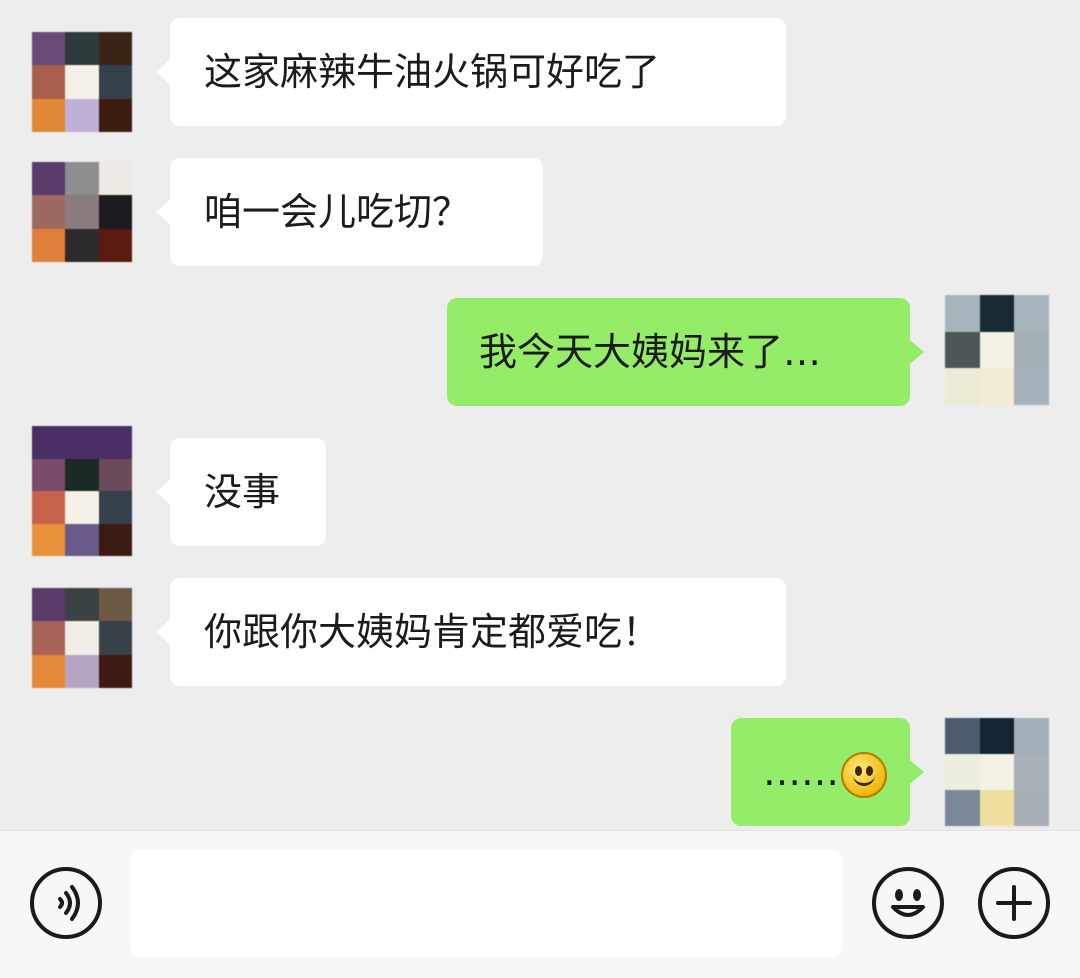 This screenshot has height=978, width=1080. I want to click on message-text: 没事, so click(242, 492).